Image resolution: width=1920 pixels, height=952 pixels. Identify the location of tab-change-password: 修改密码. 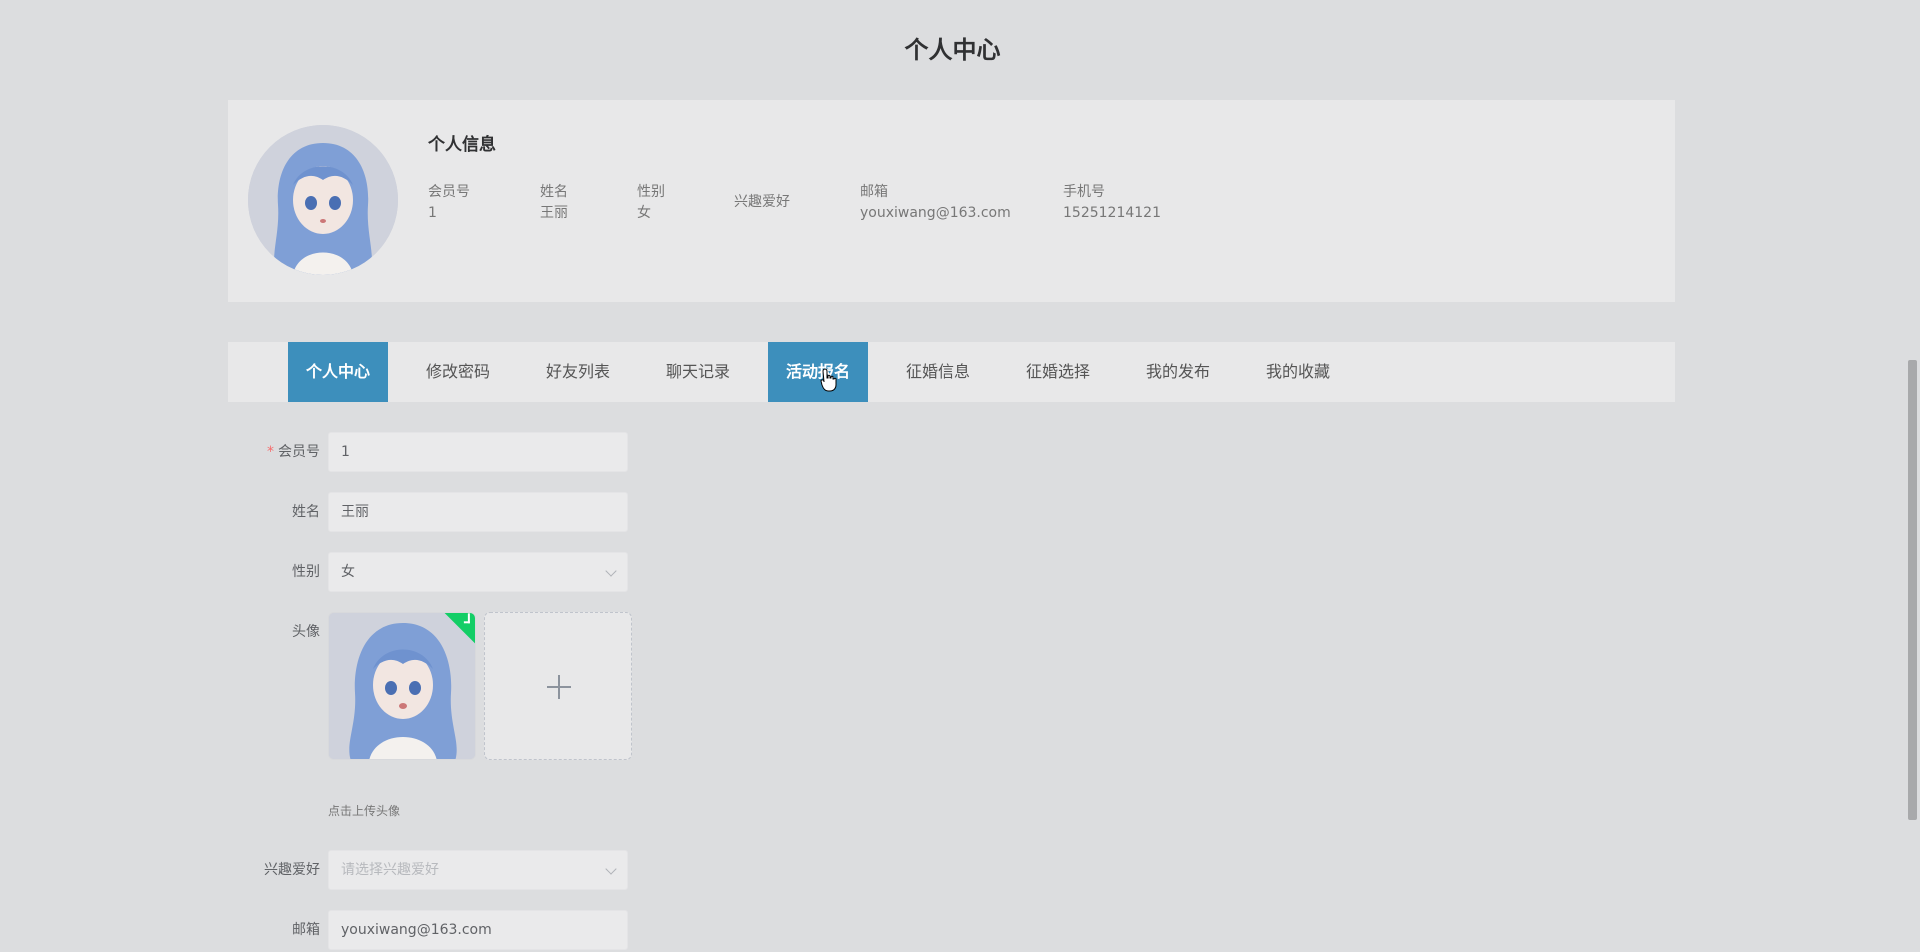
(458, 372).